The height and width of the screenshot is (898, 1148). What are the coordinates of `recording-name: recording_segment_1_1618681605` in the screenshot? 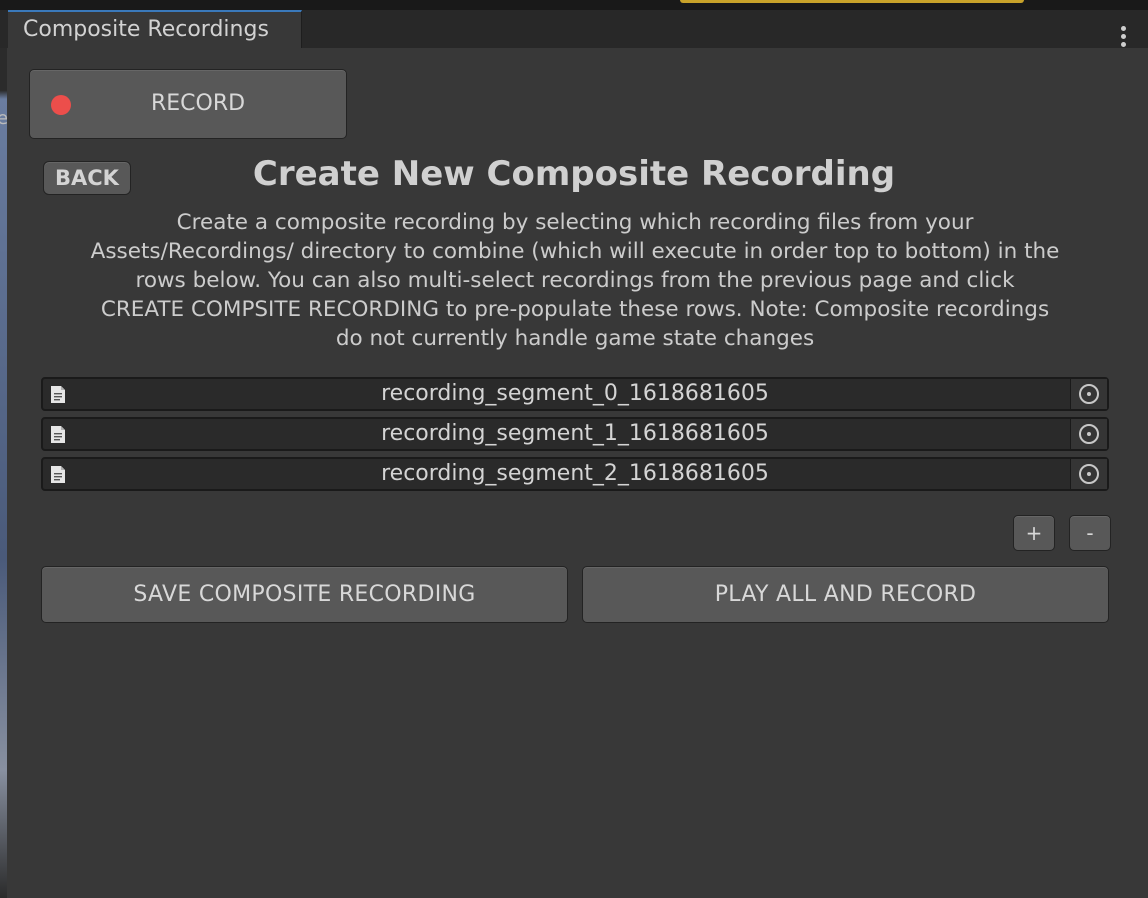 It's located at (575, 433).